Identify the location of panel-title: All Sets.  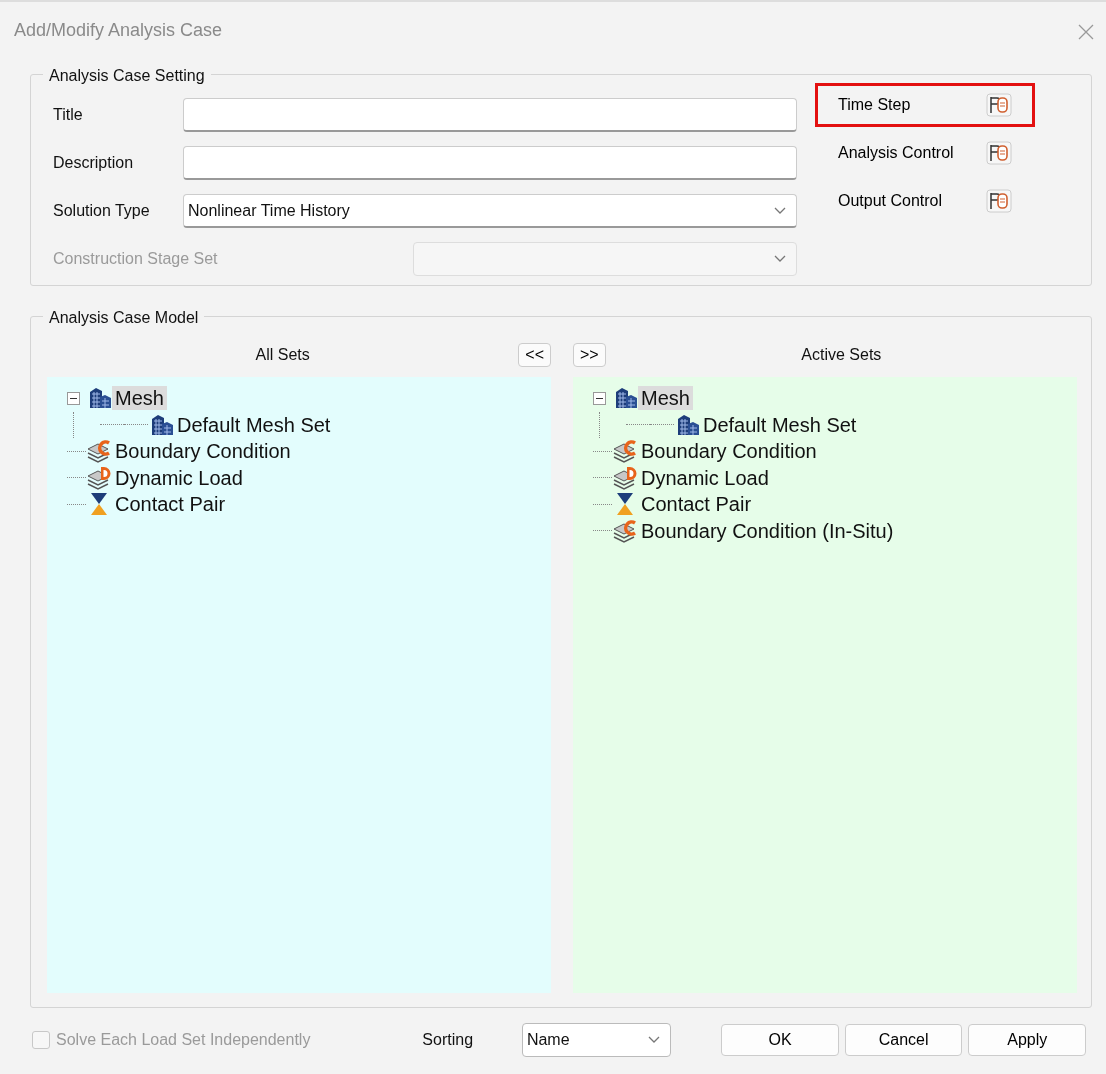
(282, 355).